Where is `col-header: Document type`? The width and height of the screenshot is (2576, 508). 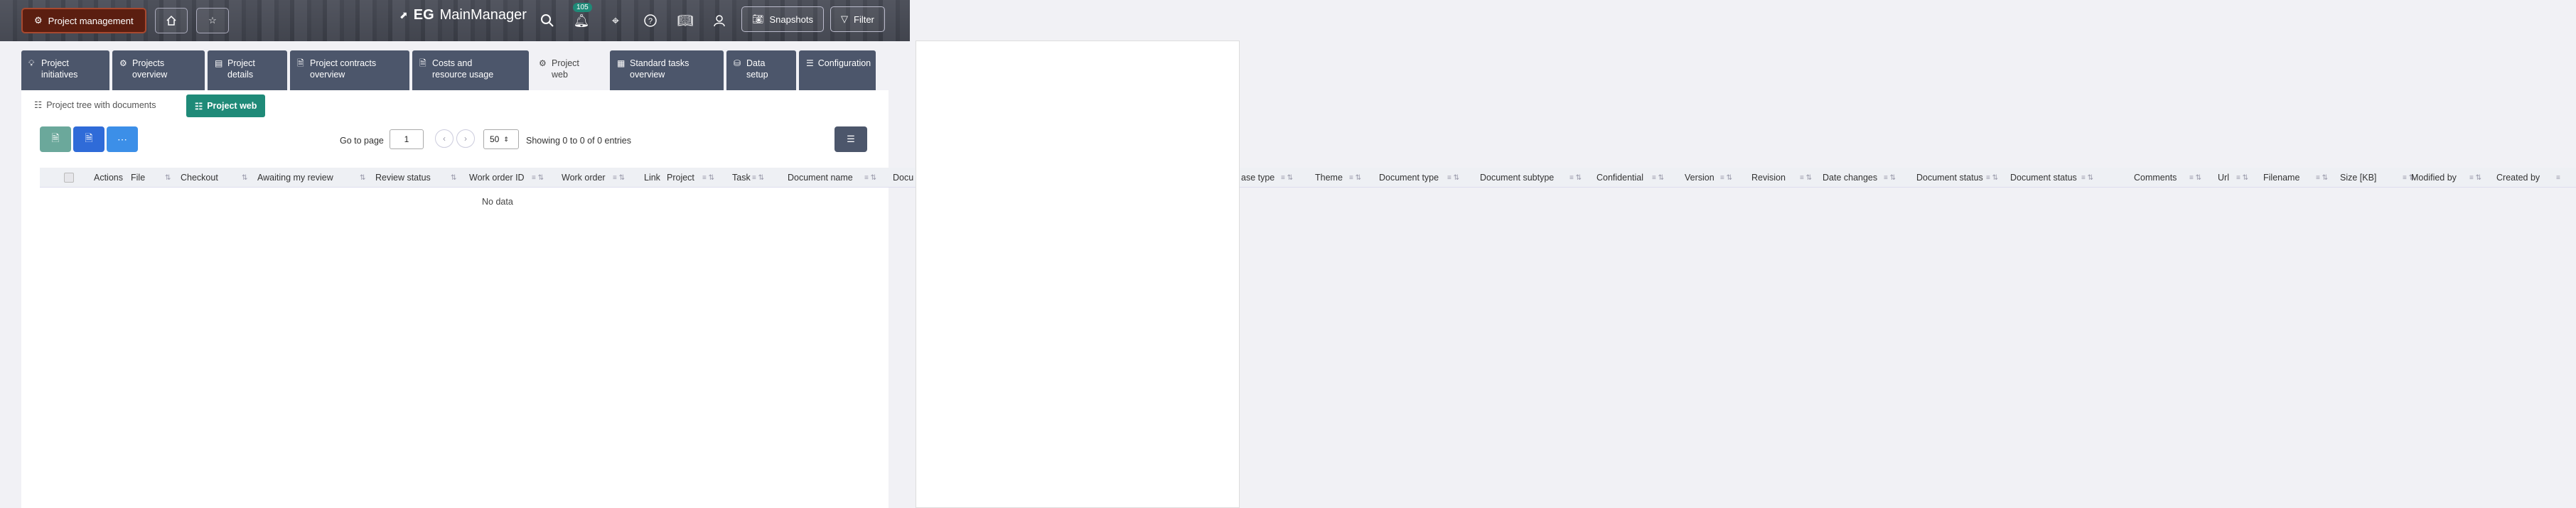
col-header: Document type is located at coordinates (1409, 178).